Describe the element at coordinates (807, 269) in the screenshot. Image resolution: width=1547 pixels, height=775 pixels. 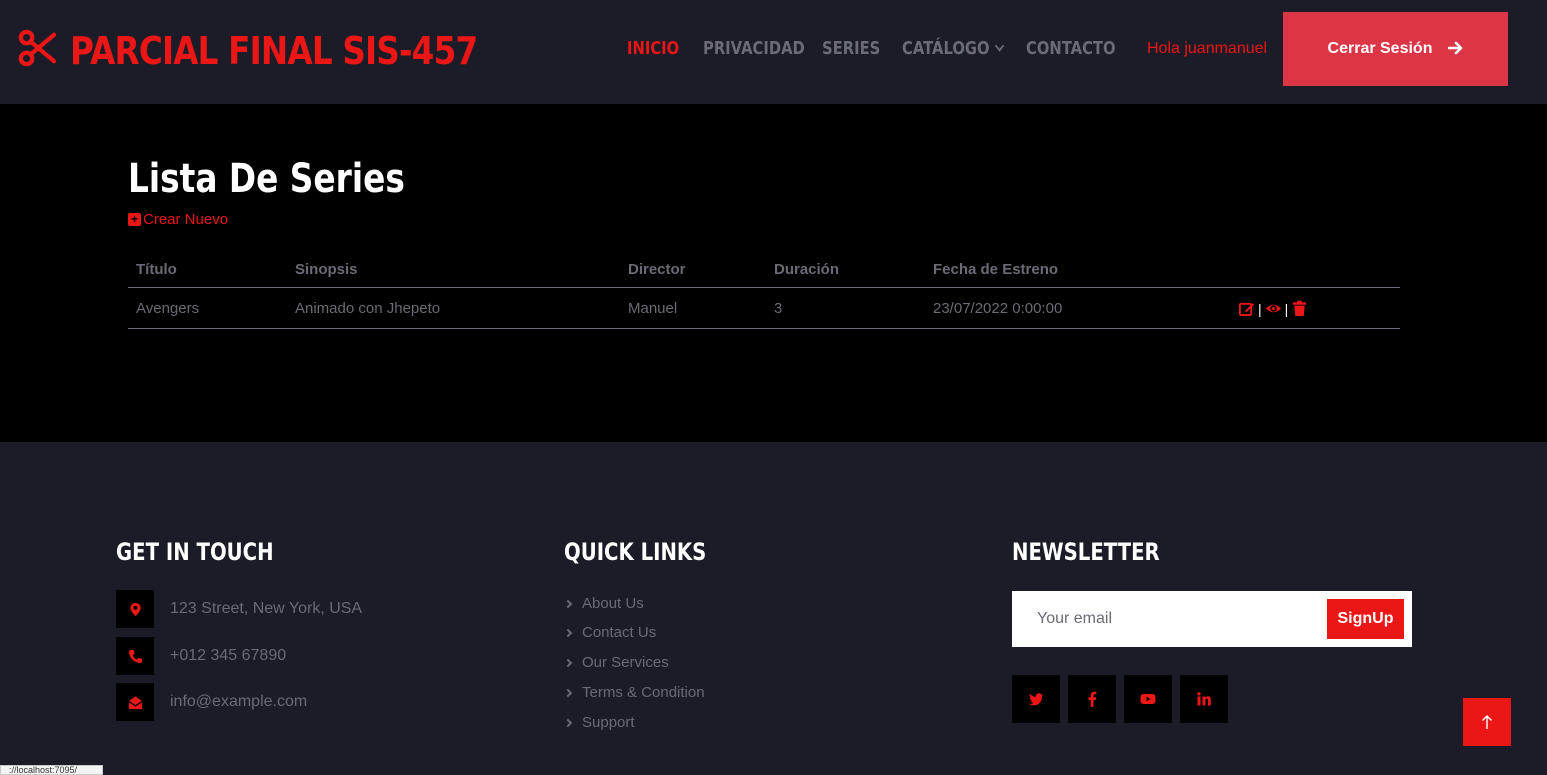
I see `column-header-duracion: Duración` at that location.